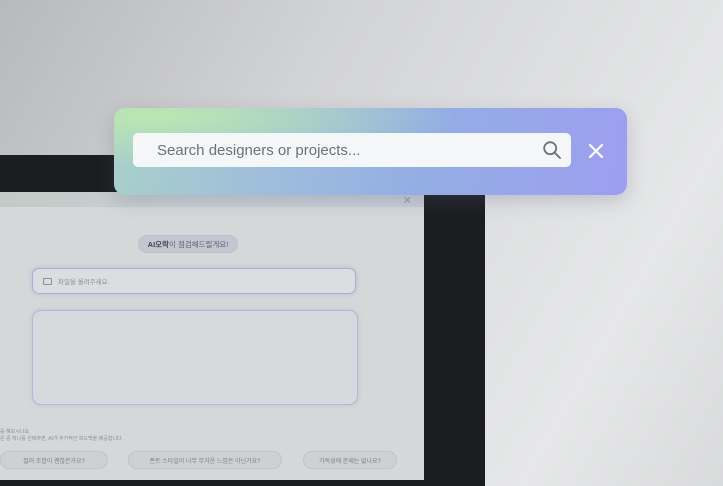  I want to click on close-button, so click(596, 151).